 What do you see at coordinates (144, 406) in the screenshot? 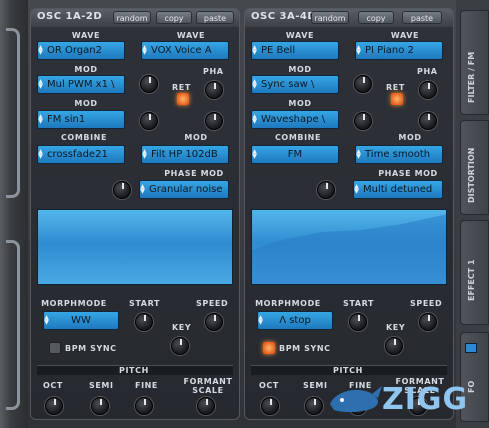
I see `osc1-fine-knob` at bounding box center [144, 406].